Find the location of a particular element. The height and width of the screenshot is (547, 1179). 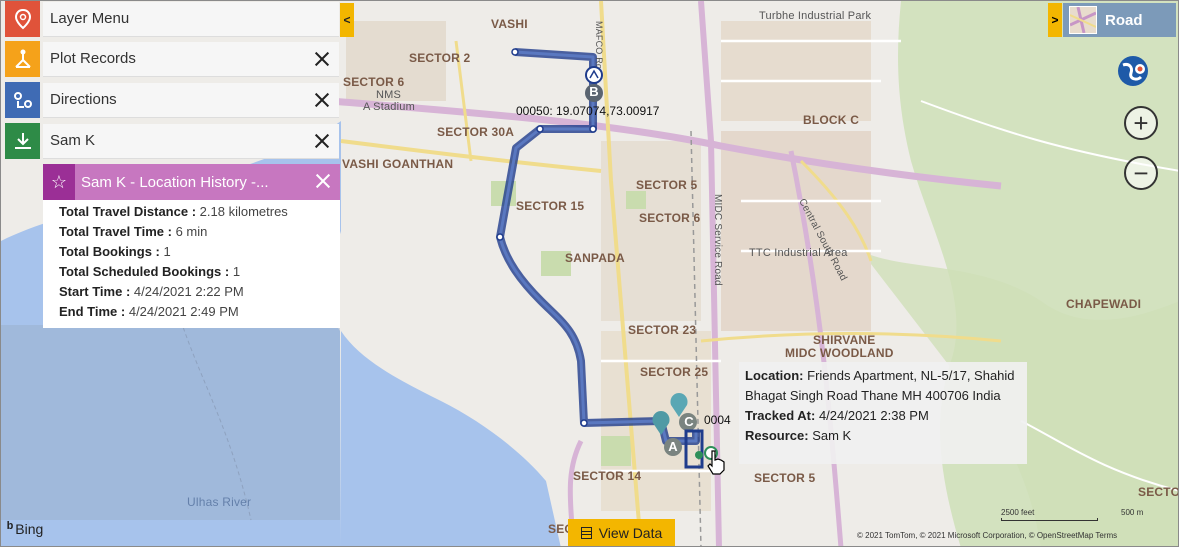

table-icon is located at coordinates (586, 533).